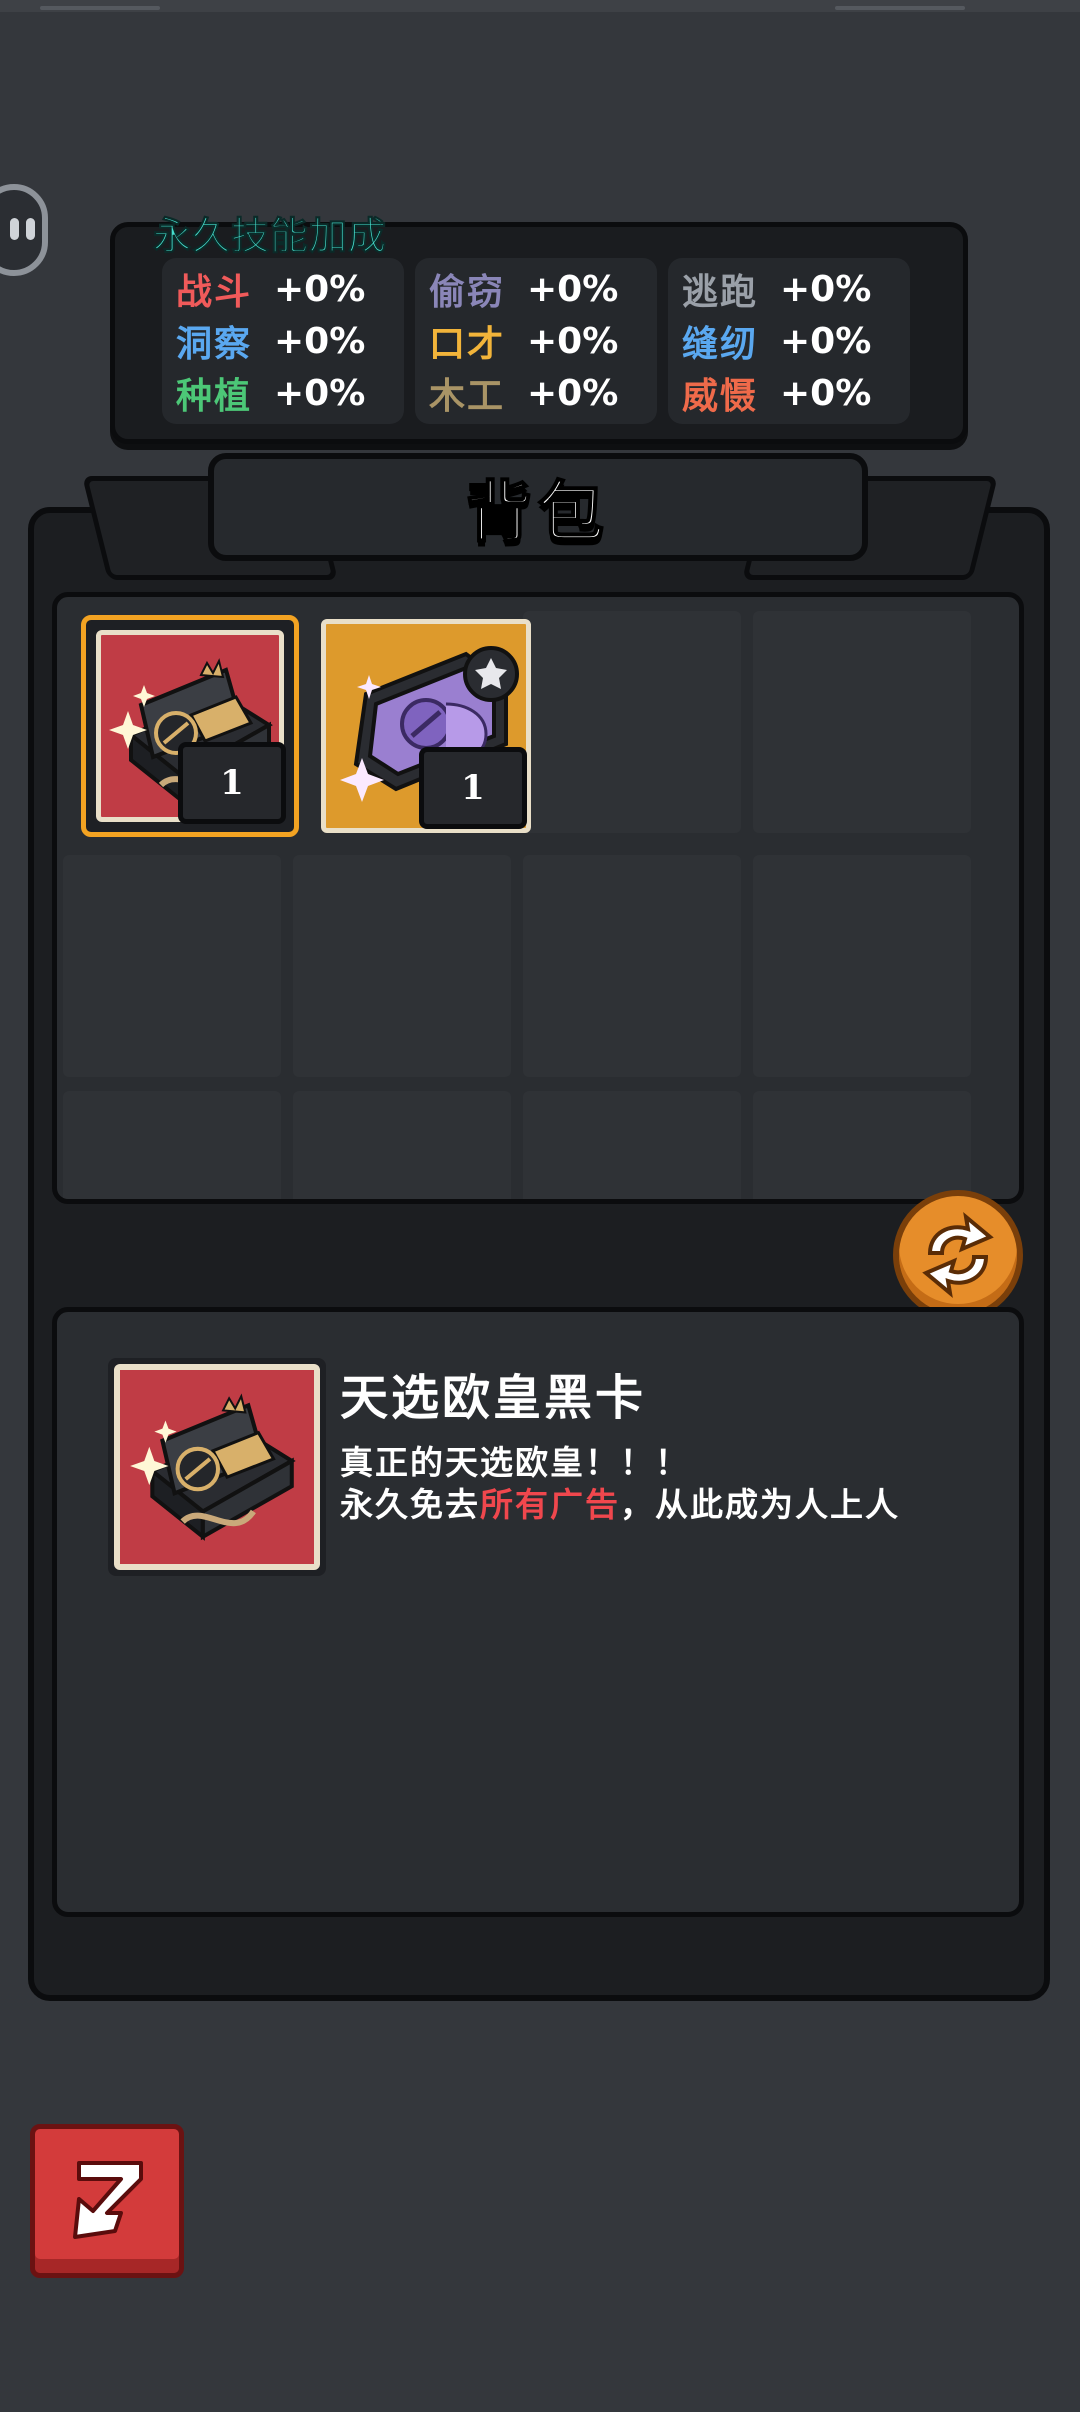 The width and height of the screenshot is (1080, 2412). Describe the element at coordinates (537, 512) in the screenshot. I see `backpack-title: 背包` at that location.